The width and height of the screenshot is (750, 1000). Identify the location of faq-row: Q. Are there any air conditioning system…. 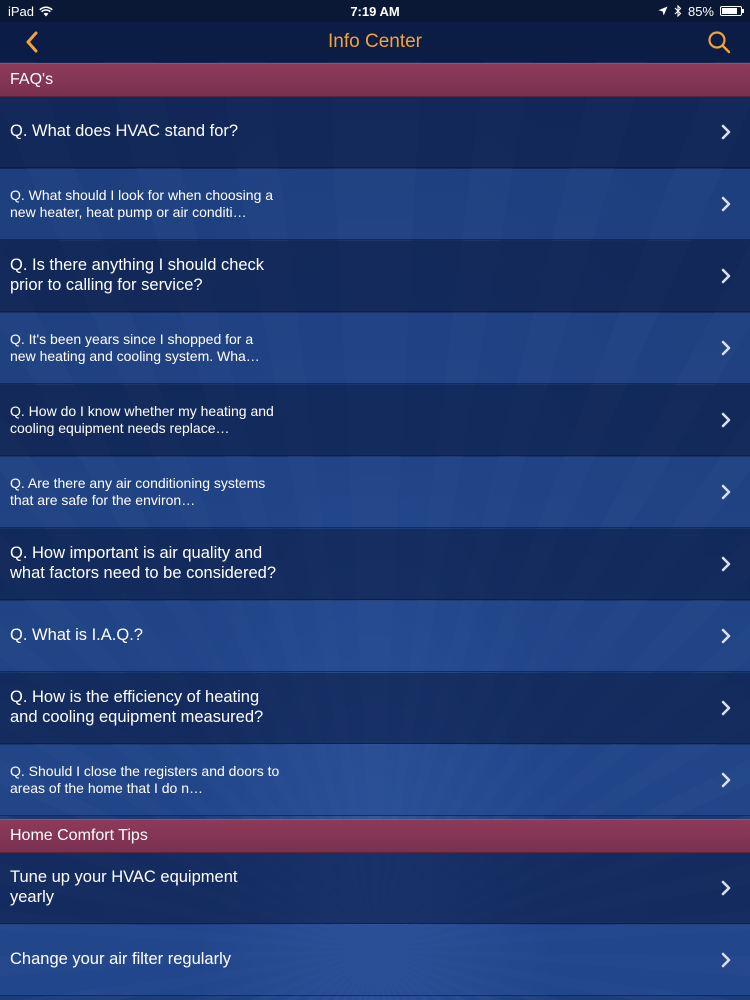
(375, 492).